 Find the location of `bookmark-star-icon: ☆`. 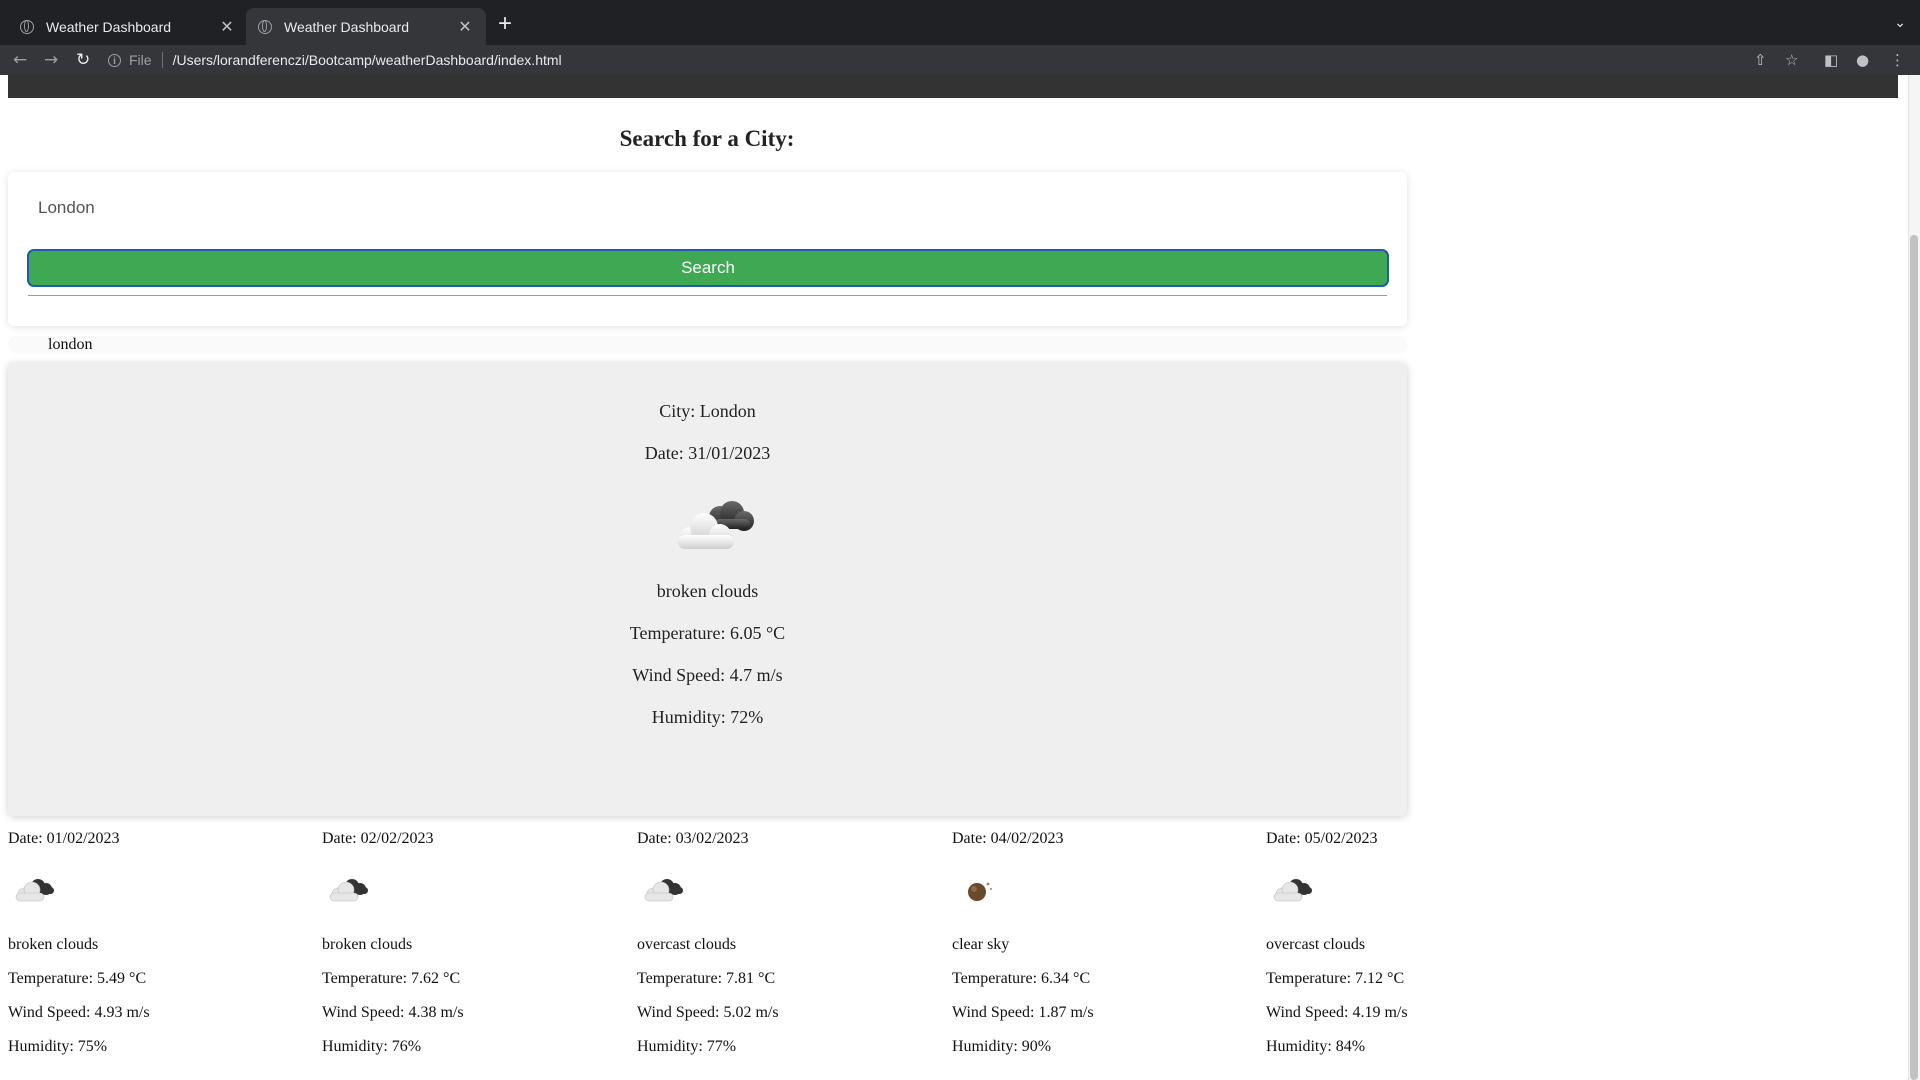

bookmark-star-icon: ☆ is located at coordinates (1791, 60).